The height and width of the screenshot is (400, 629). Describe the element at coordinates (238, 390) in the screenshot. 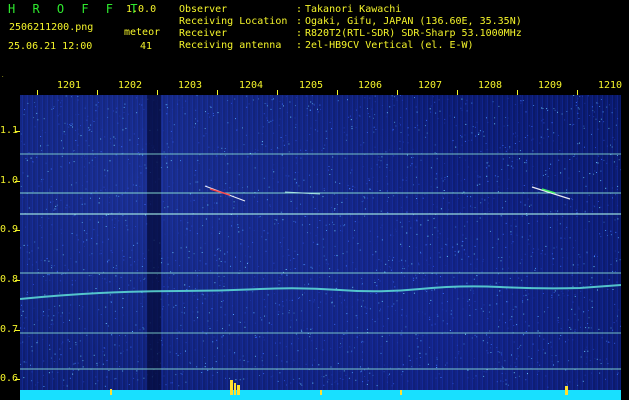

I see `signal-spike` at that location.